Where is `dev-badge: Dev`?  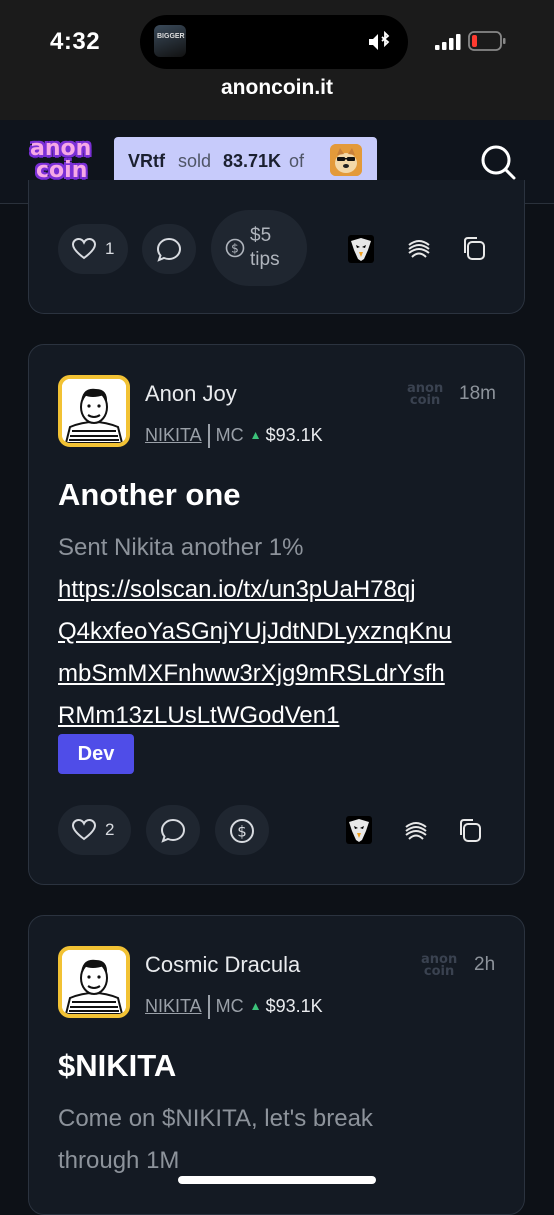
dev-badge: Dev is located at coordinates (96, 754).